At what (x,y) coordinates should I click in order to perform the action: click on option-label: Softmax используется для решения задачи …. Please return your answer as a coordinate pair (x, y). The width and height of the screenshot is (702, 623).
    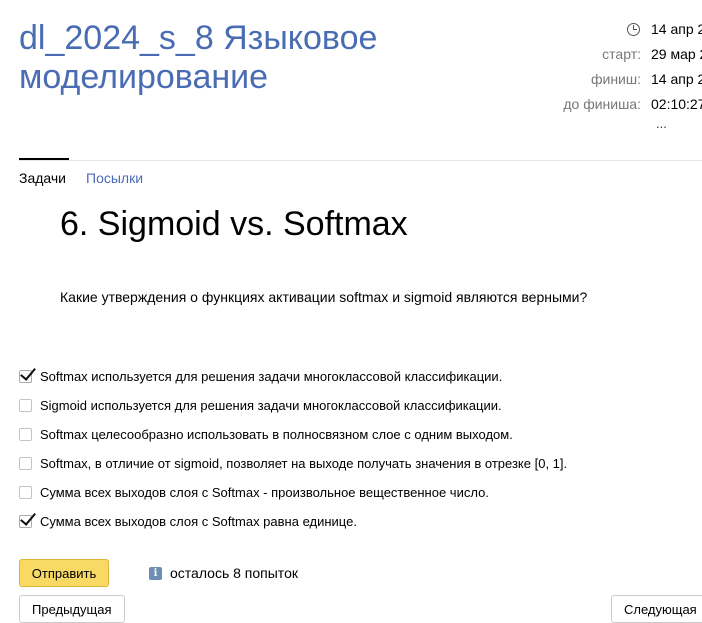
    Looking at the image, I should click on (271, 376).